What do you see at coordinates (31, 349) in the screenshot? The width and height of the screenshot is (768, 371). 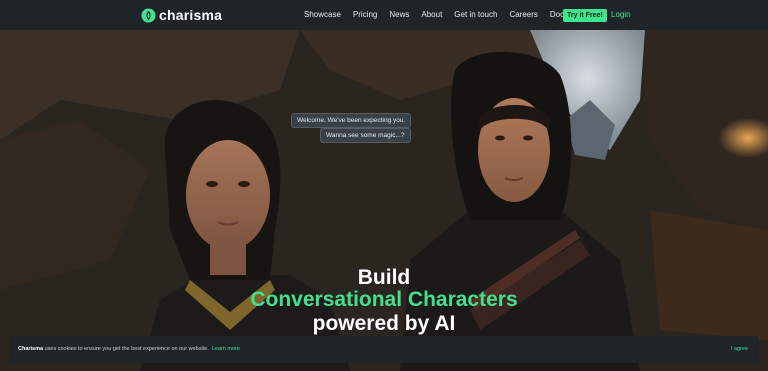 I see `cookie-brand: Charisma` at bounding box center [31, 349].